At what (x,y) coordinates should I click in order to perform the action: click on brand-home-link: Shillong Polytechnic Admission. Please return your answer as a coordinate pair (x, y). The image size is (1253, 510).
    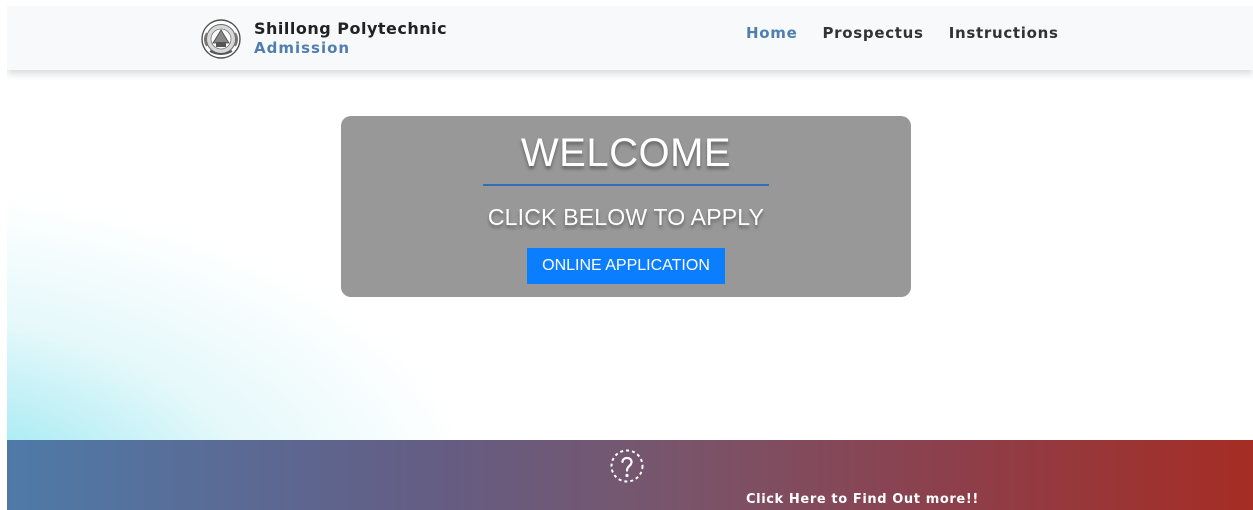
    Looking at the image, I should click on (323, 39).